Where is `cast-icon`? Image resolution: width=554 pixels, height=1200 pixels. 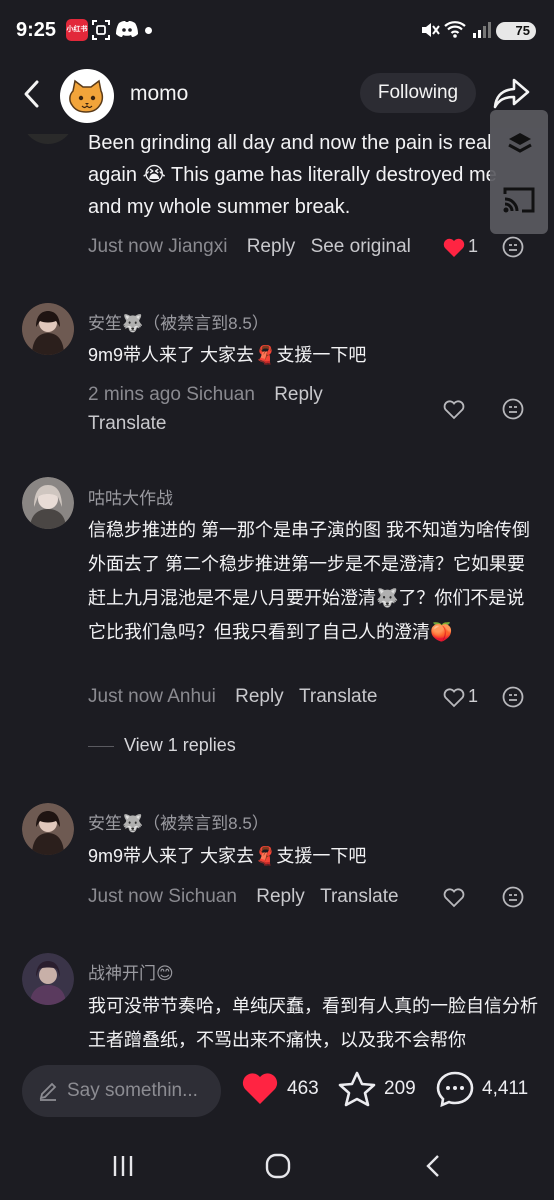
cast-icon is located at coordinates (519, 200).